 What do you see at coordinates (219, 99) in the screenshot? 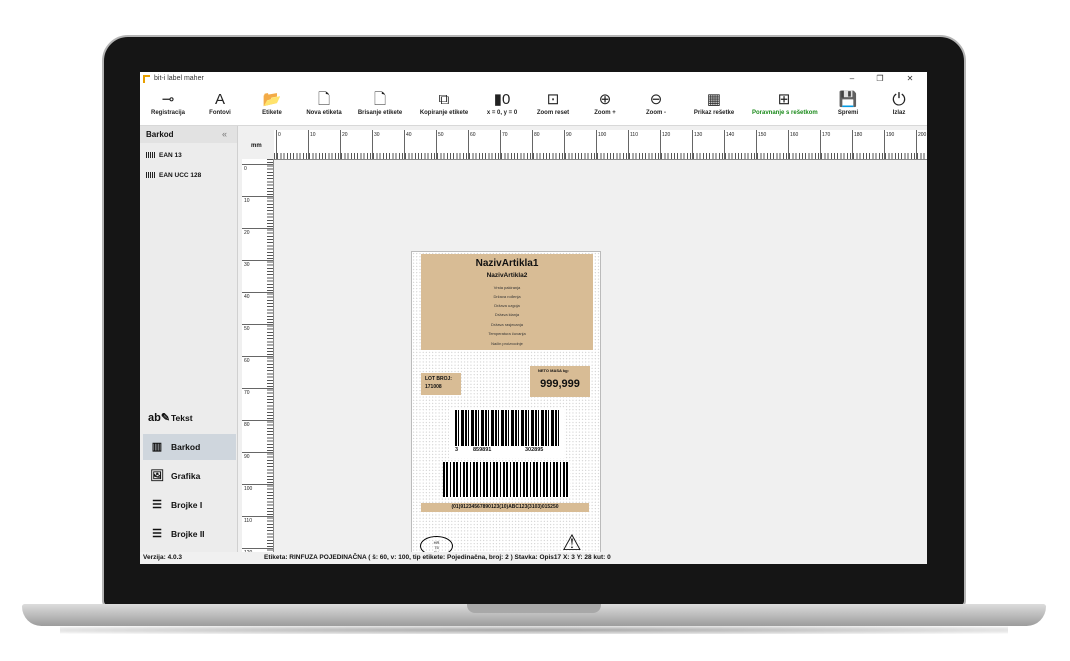
I see `font-icon: A` at bounding box center [219, 99].